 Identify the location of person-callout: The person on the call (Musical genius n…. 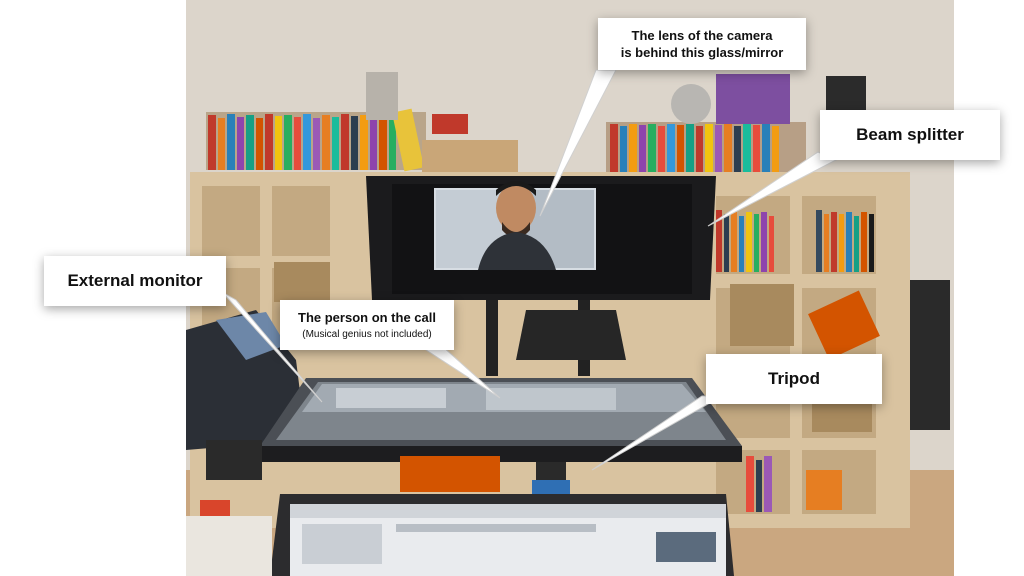
(367, 325).